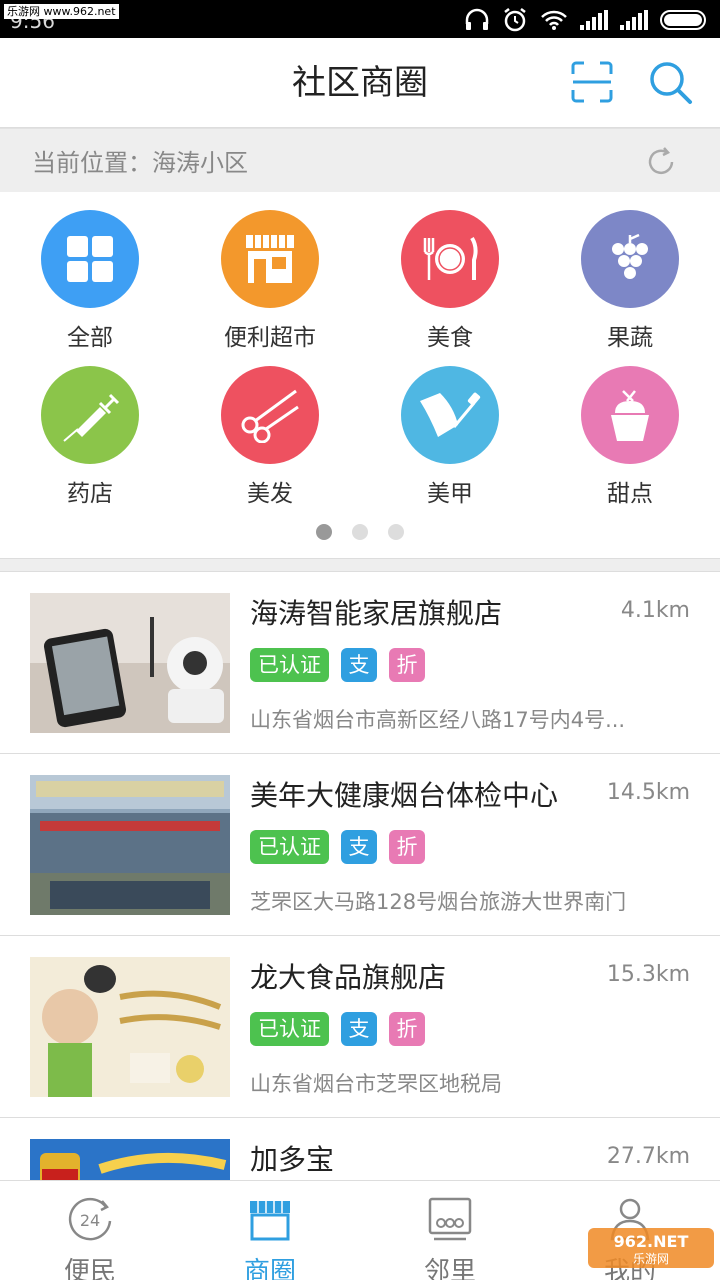 Image resolution: width=720 pixels, height=1280 pixels. I want to click on alarm-icon, so click(515, 20).